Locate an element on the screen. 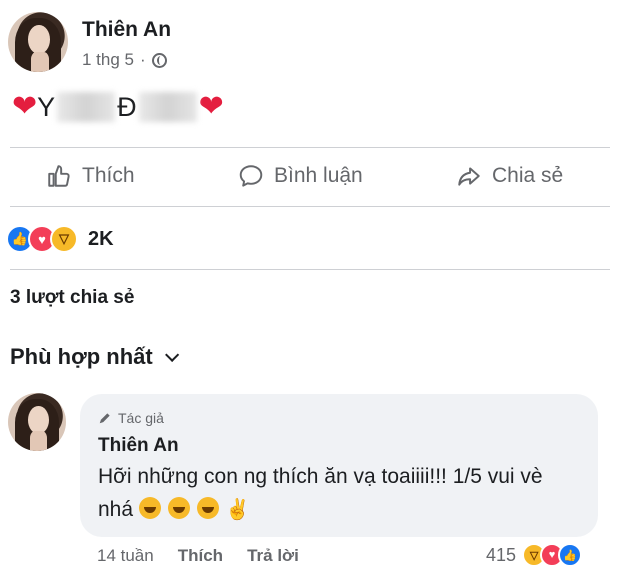 This screenshot has height=581, width=620. reaction-count: 2K is located at coordinates (101, 238).